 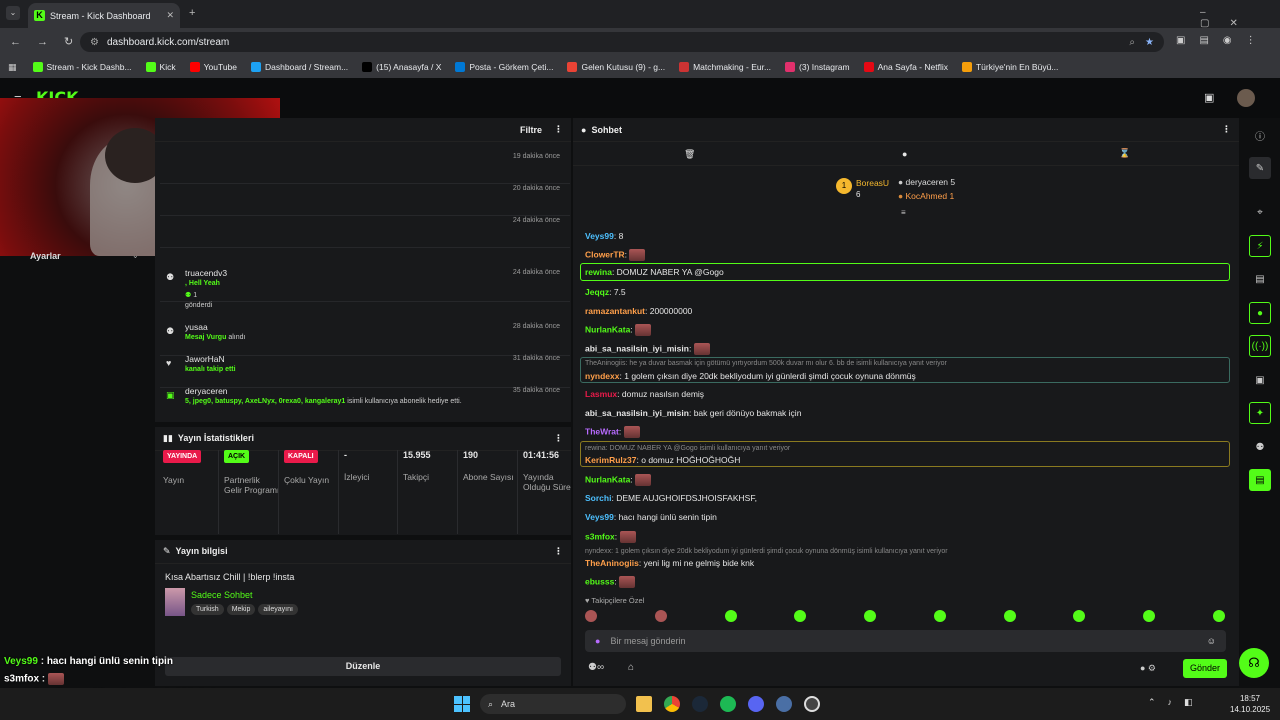 I want to click on bus-icon: ▣, so click(x=1260, y=380).